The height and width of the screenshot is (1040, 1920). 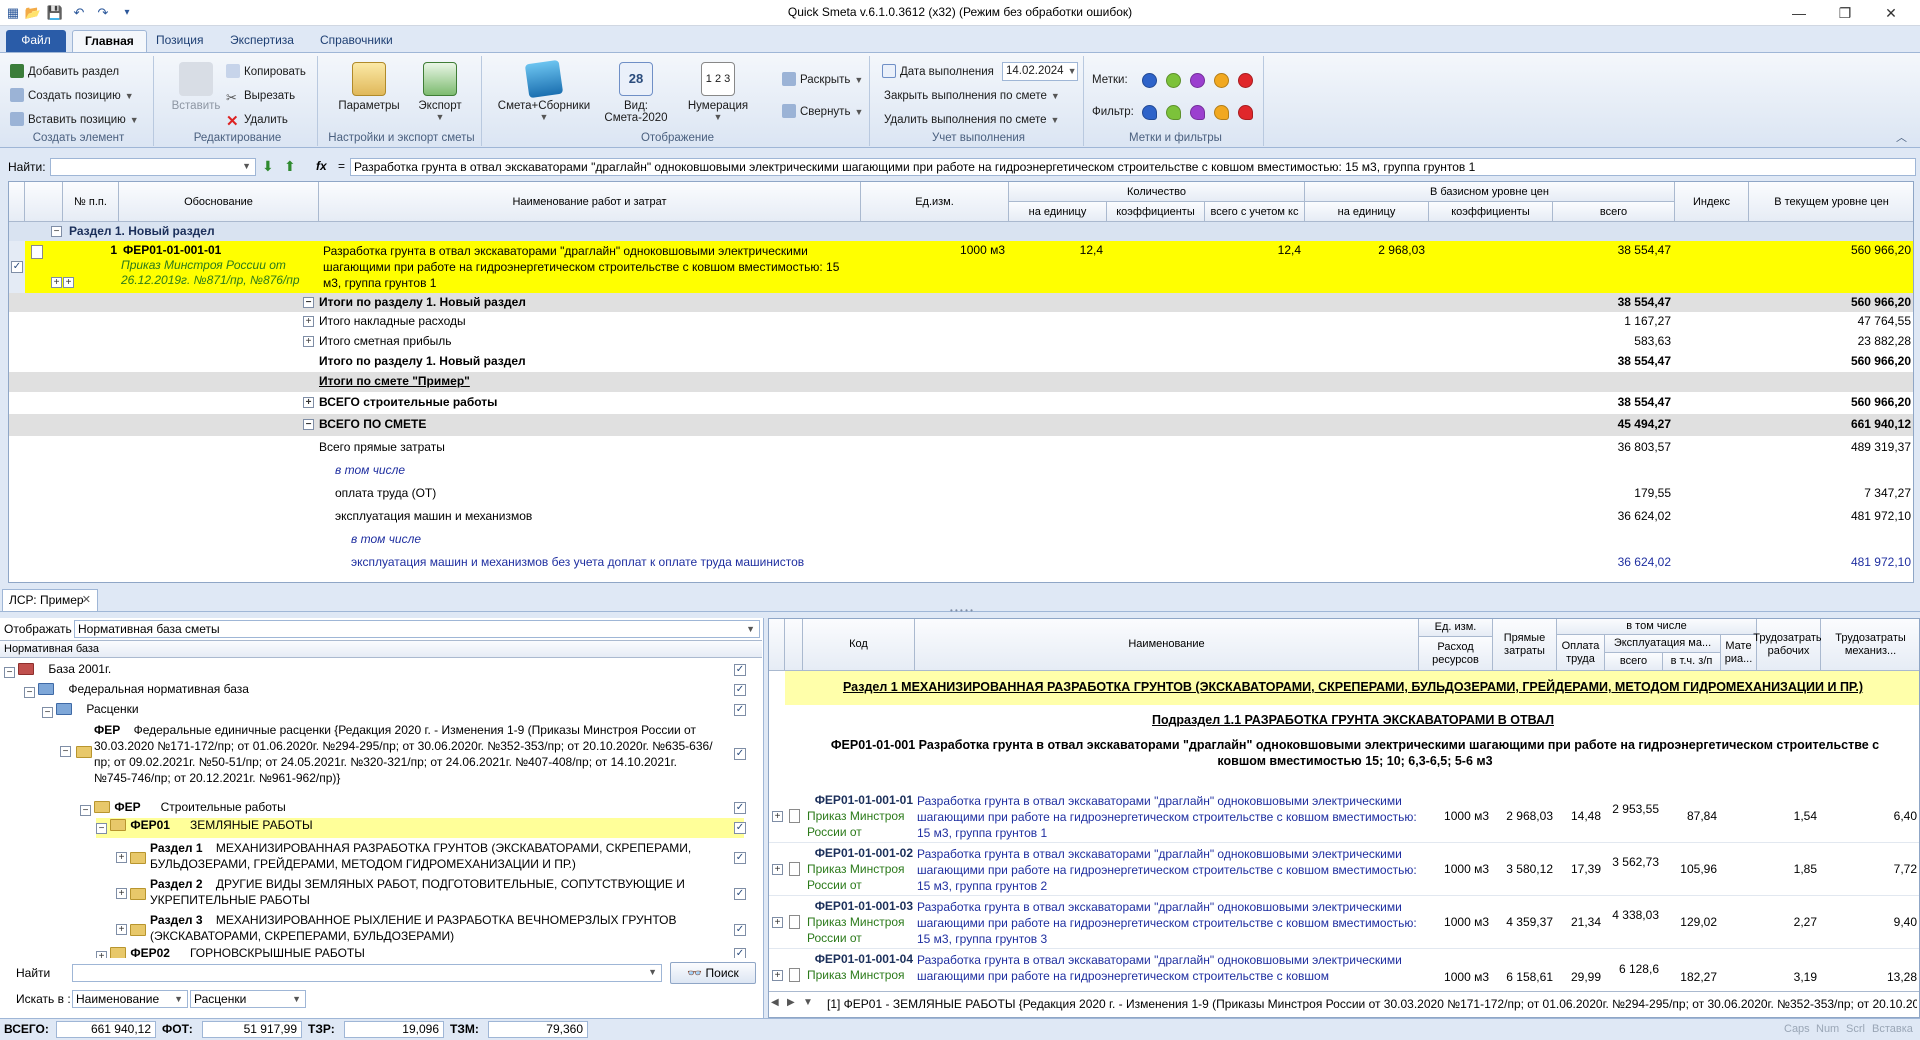 I want to click on filter-blue-icon, so click(x=1149, y=112).